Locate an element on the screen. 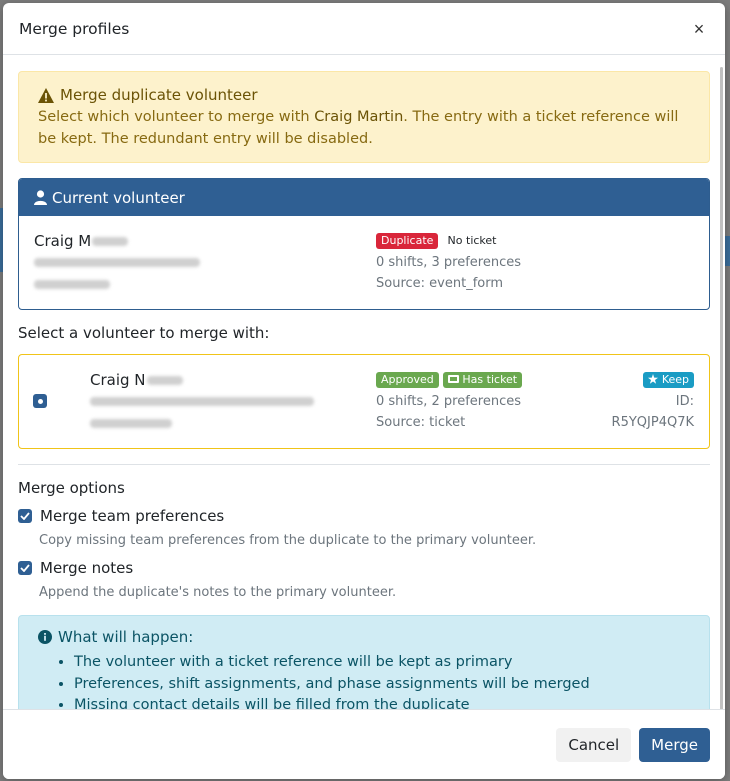  keep-badge: Keep is located at coordinates (668, 379).